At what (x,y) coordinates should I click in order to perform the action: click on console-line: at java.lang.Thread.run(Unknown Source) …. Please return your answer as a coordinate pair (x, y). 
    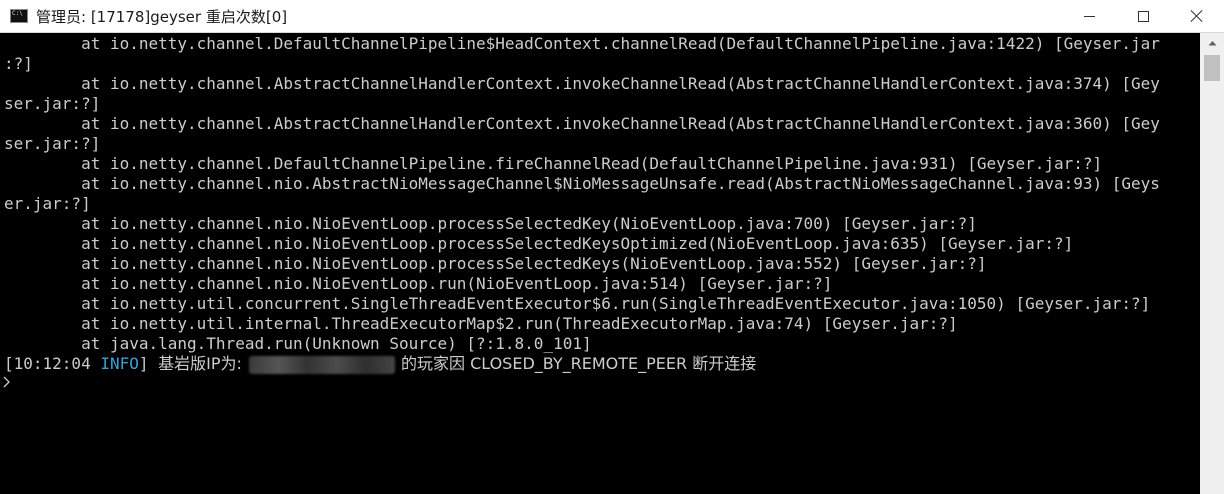
    Looking at the image, I should click on (298, 343).